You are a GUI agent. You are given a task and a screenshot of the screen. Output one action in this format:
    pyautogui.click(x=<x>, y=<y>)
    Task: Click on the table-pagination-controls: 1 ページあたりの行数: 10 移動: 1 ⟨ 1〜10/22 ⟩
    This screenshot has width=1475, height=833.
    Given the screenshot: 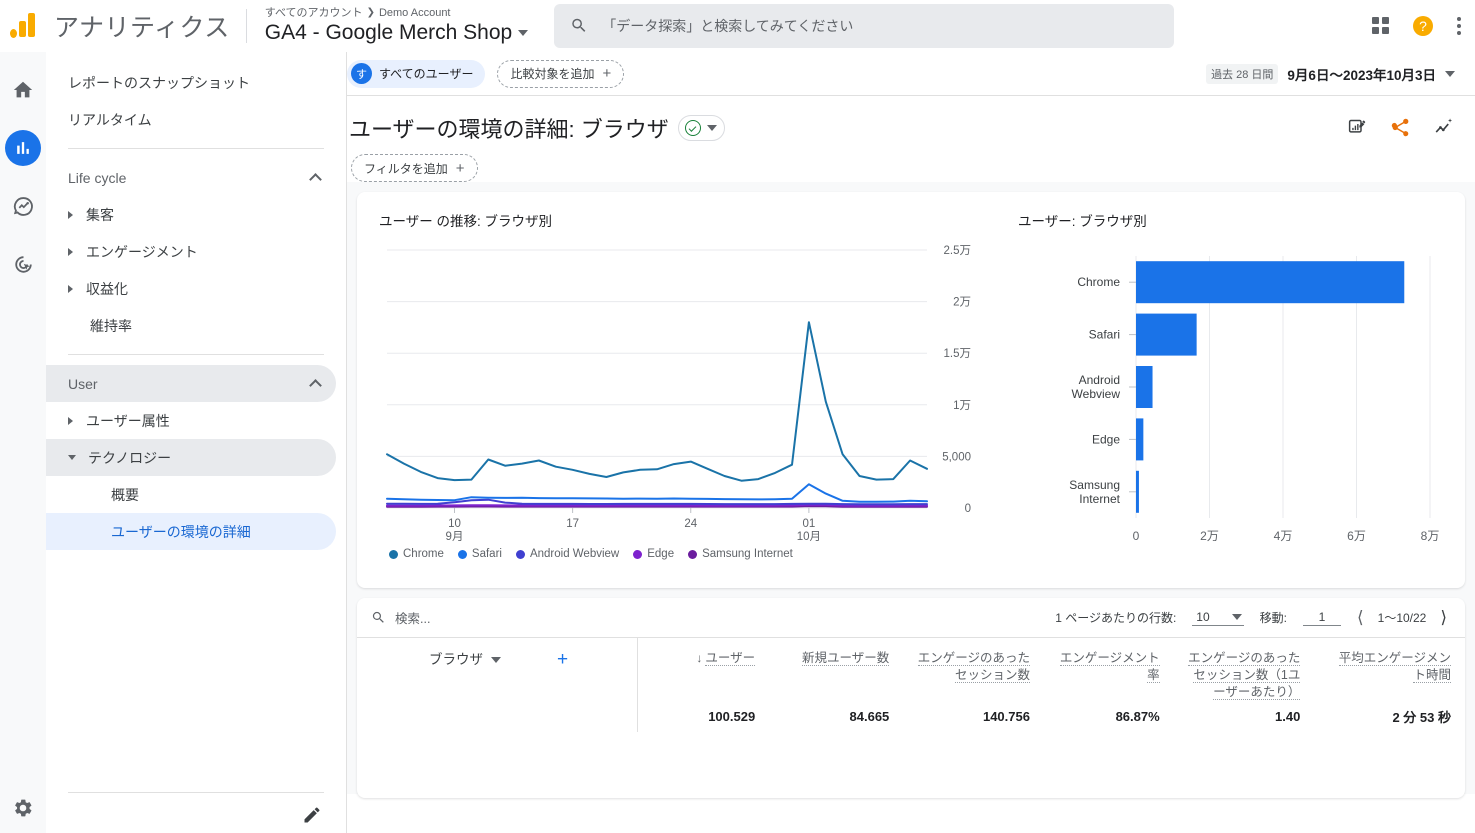 What is the action you would take?
    pyautogui.click(x=1251, y=617)
    